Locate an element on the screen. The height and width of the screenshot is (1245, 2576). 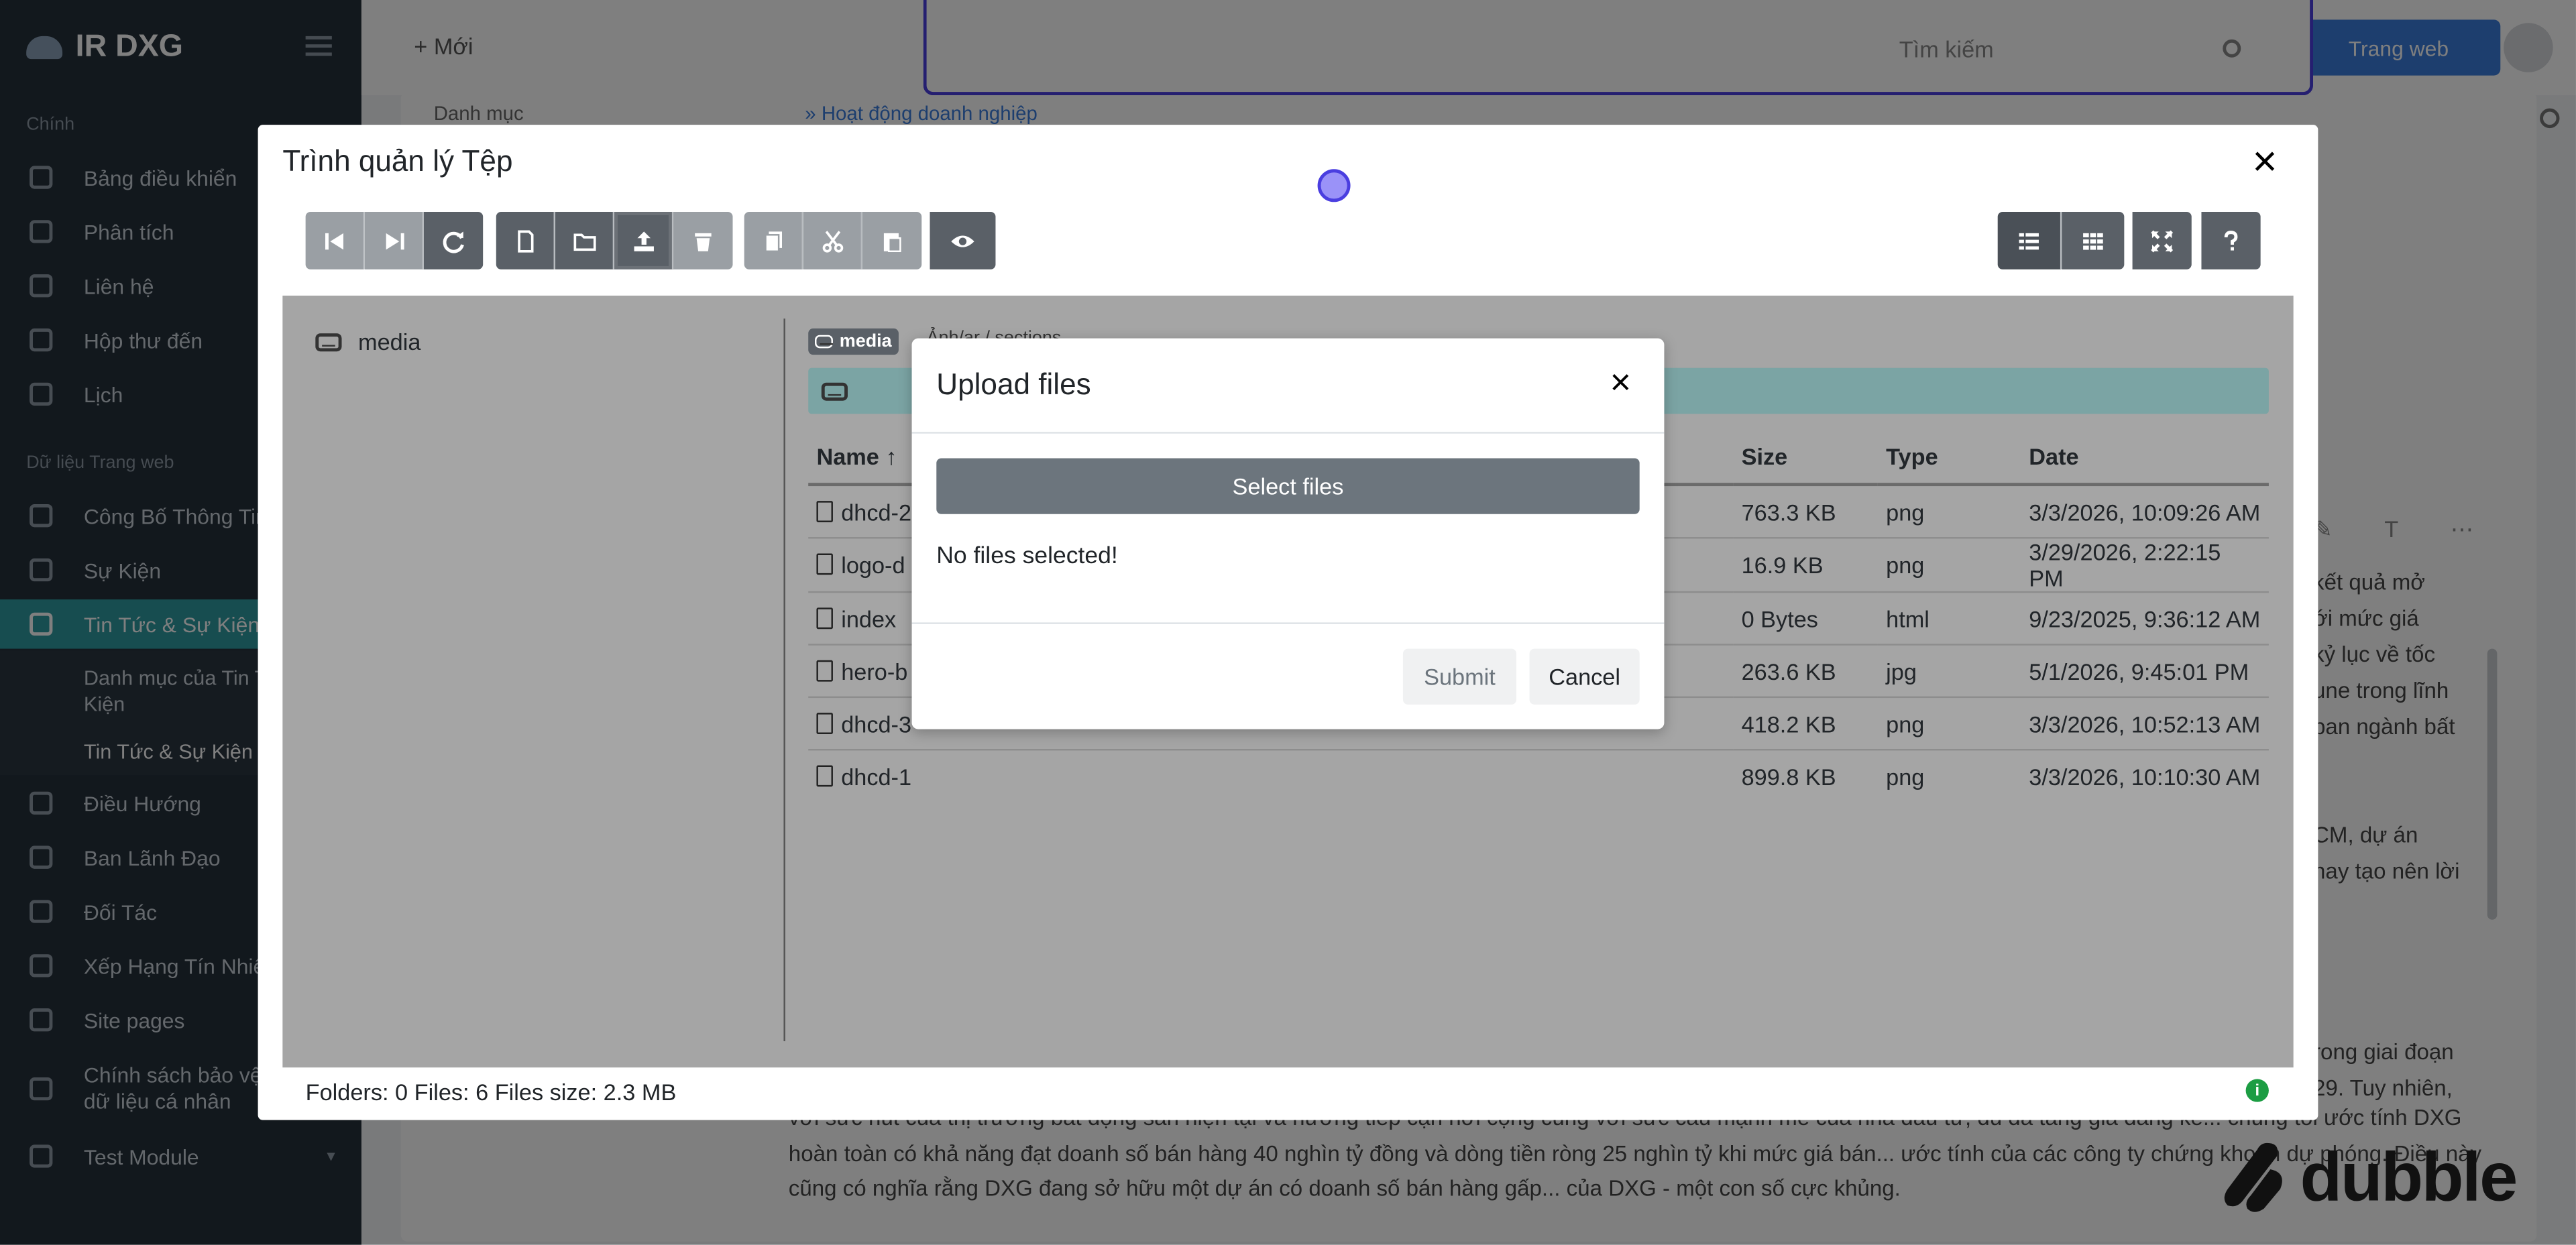
file-date: 3/3/2026, 10:52:13 AM is located at coordinates (2145, 724).